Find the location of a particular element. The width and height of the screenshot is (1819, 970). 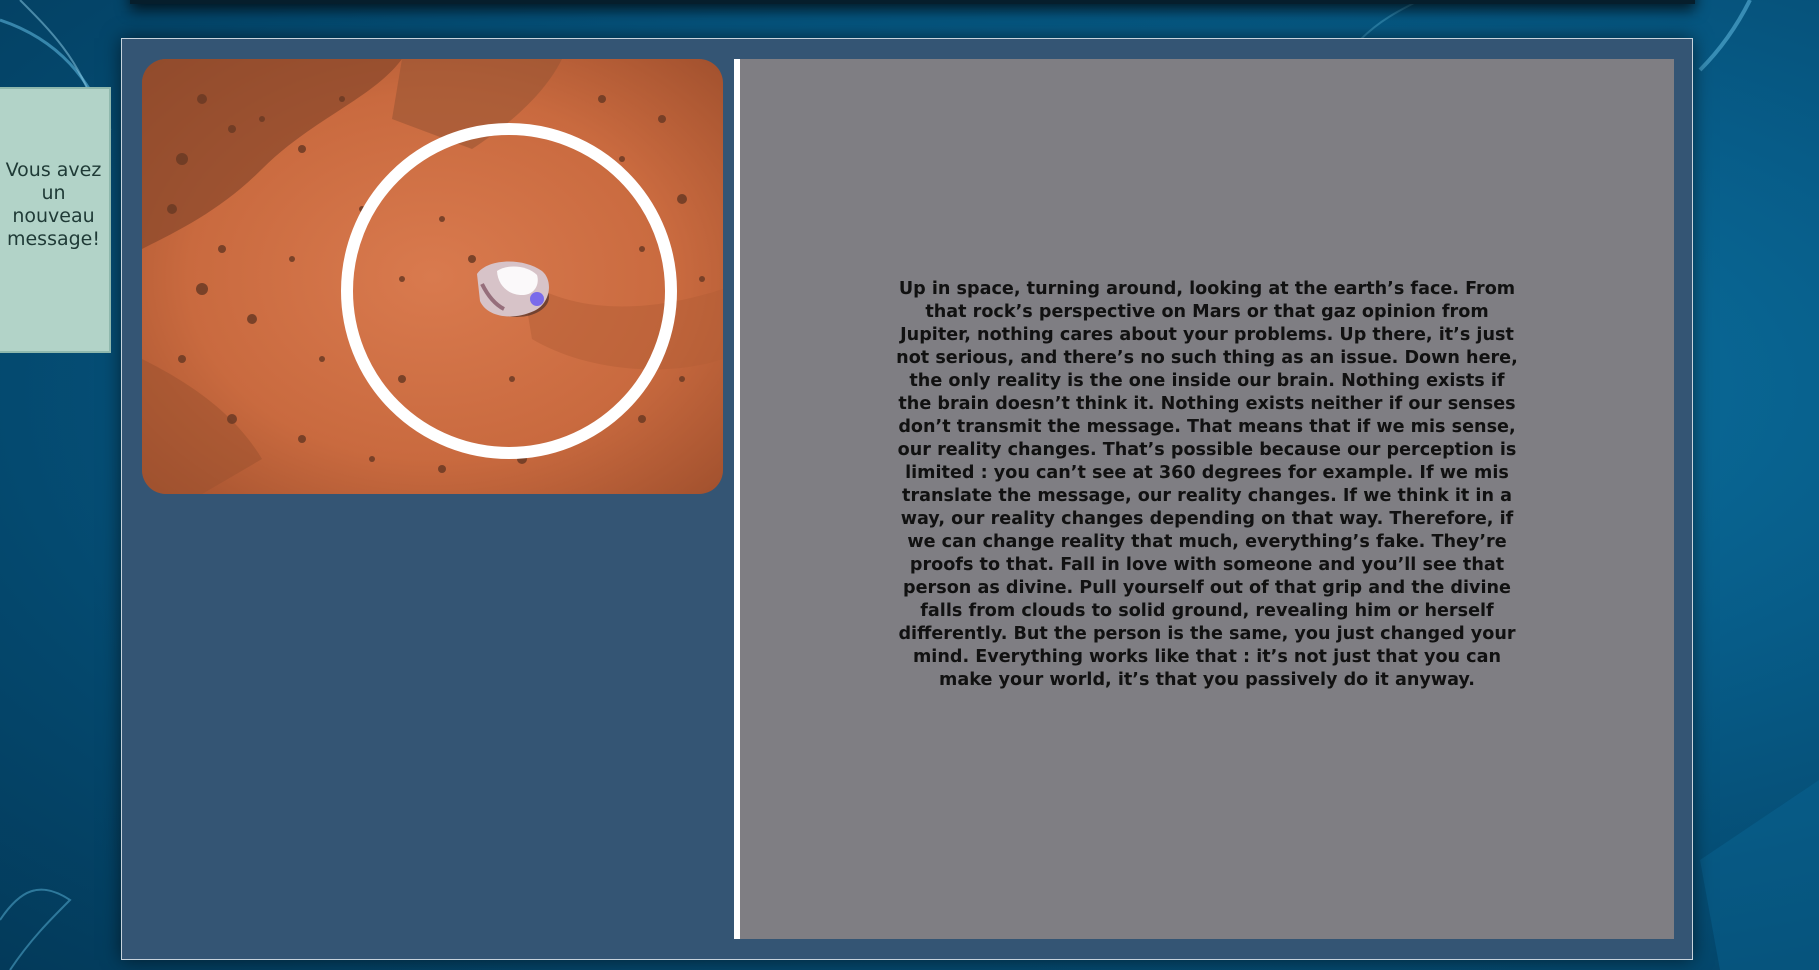

mars-rock-photo is located at coordinates (432, 276).